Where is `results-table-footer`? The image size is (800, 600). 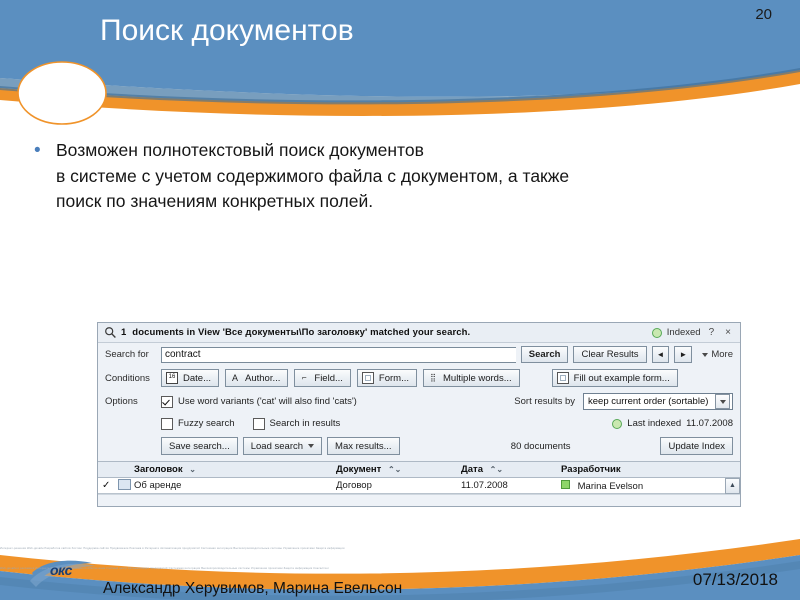 results-table-footer is located at coordinates (419, 500).